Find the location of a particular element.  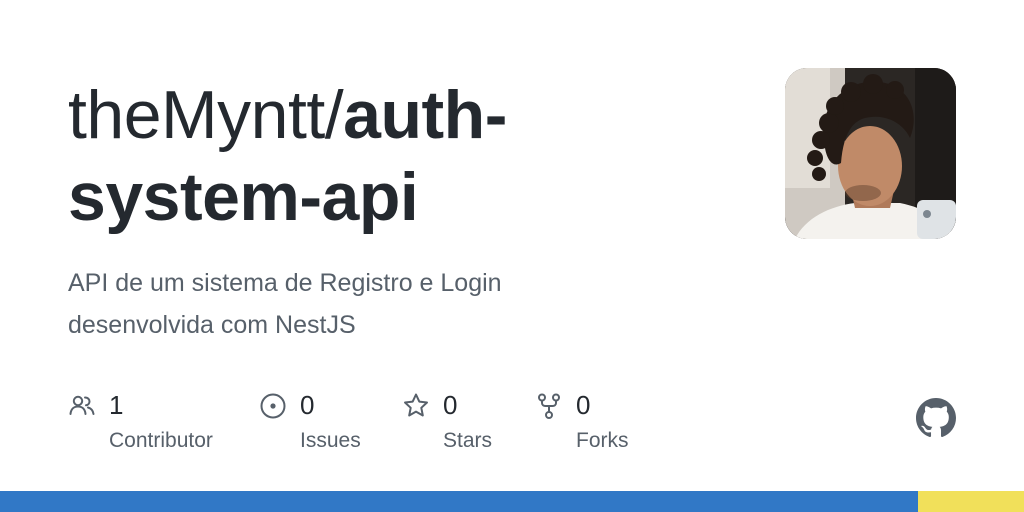

forks-label: Forks is located at coordinates (602, 440).